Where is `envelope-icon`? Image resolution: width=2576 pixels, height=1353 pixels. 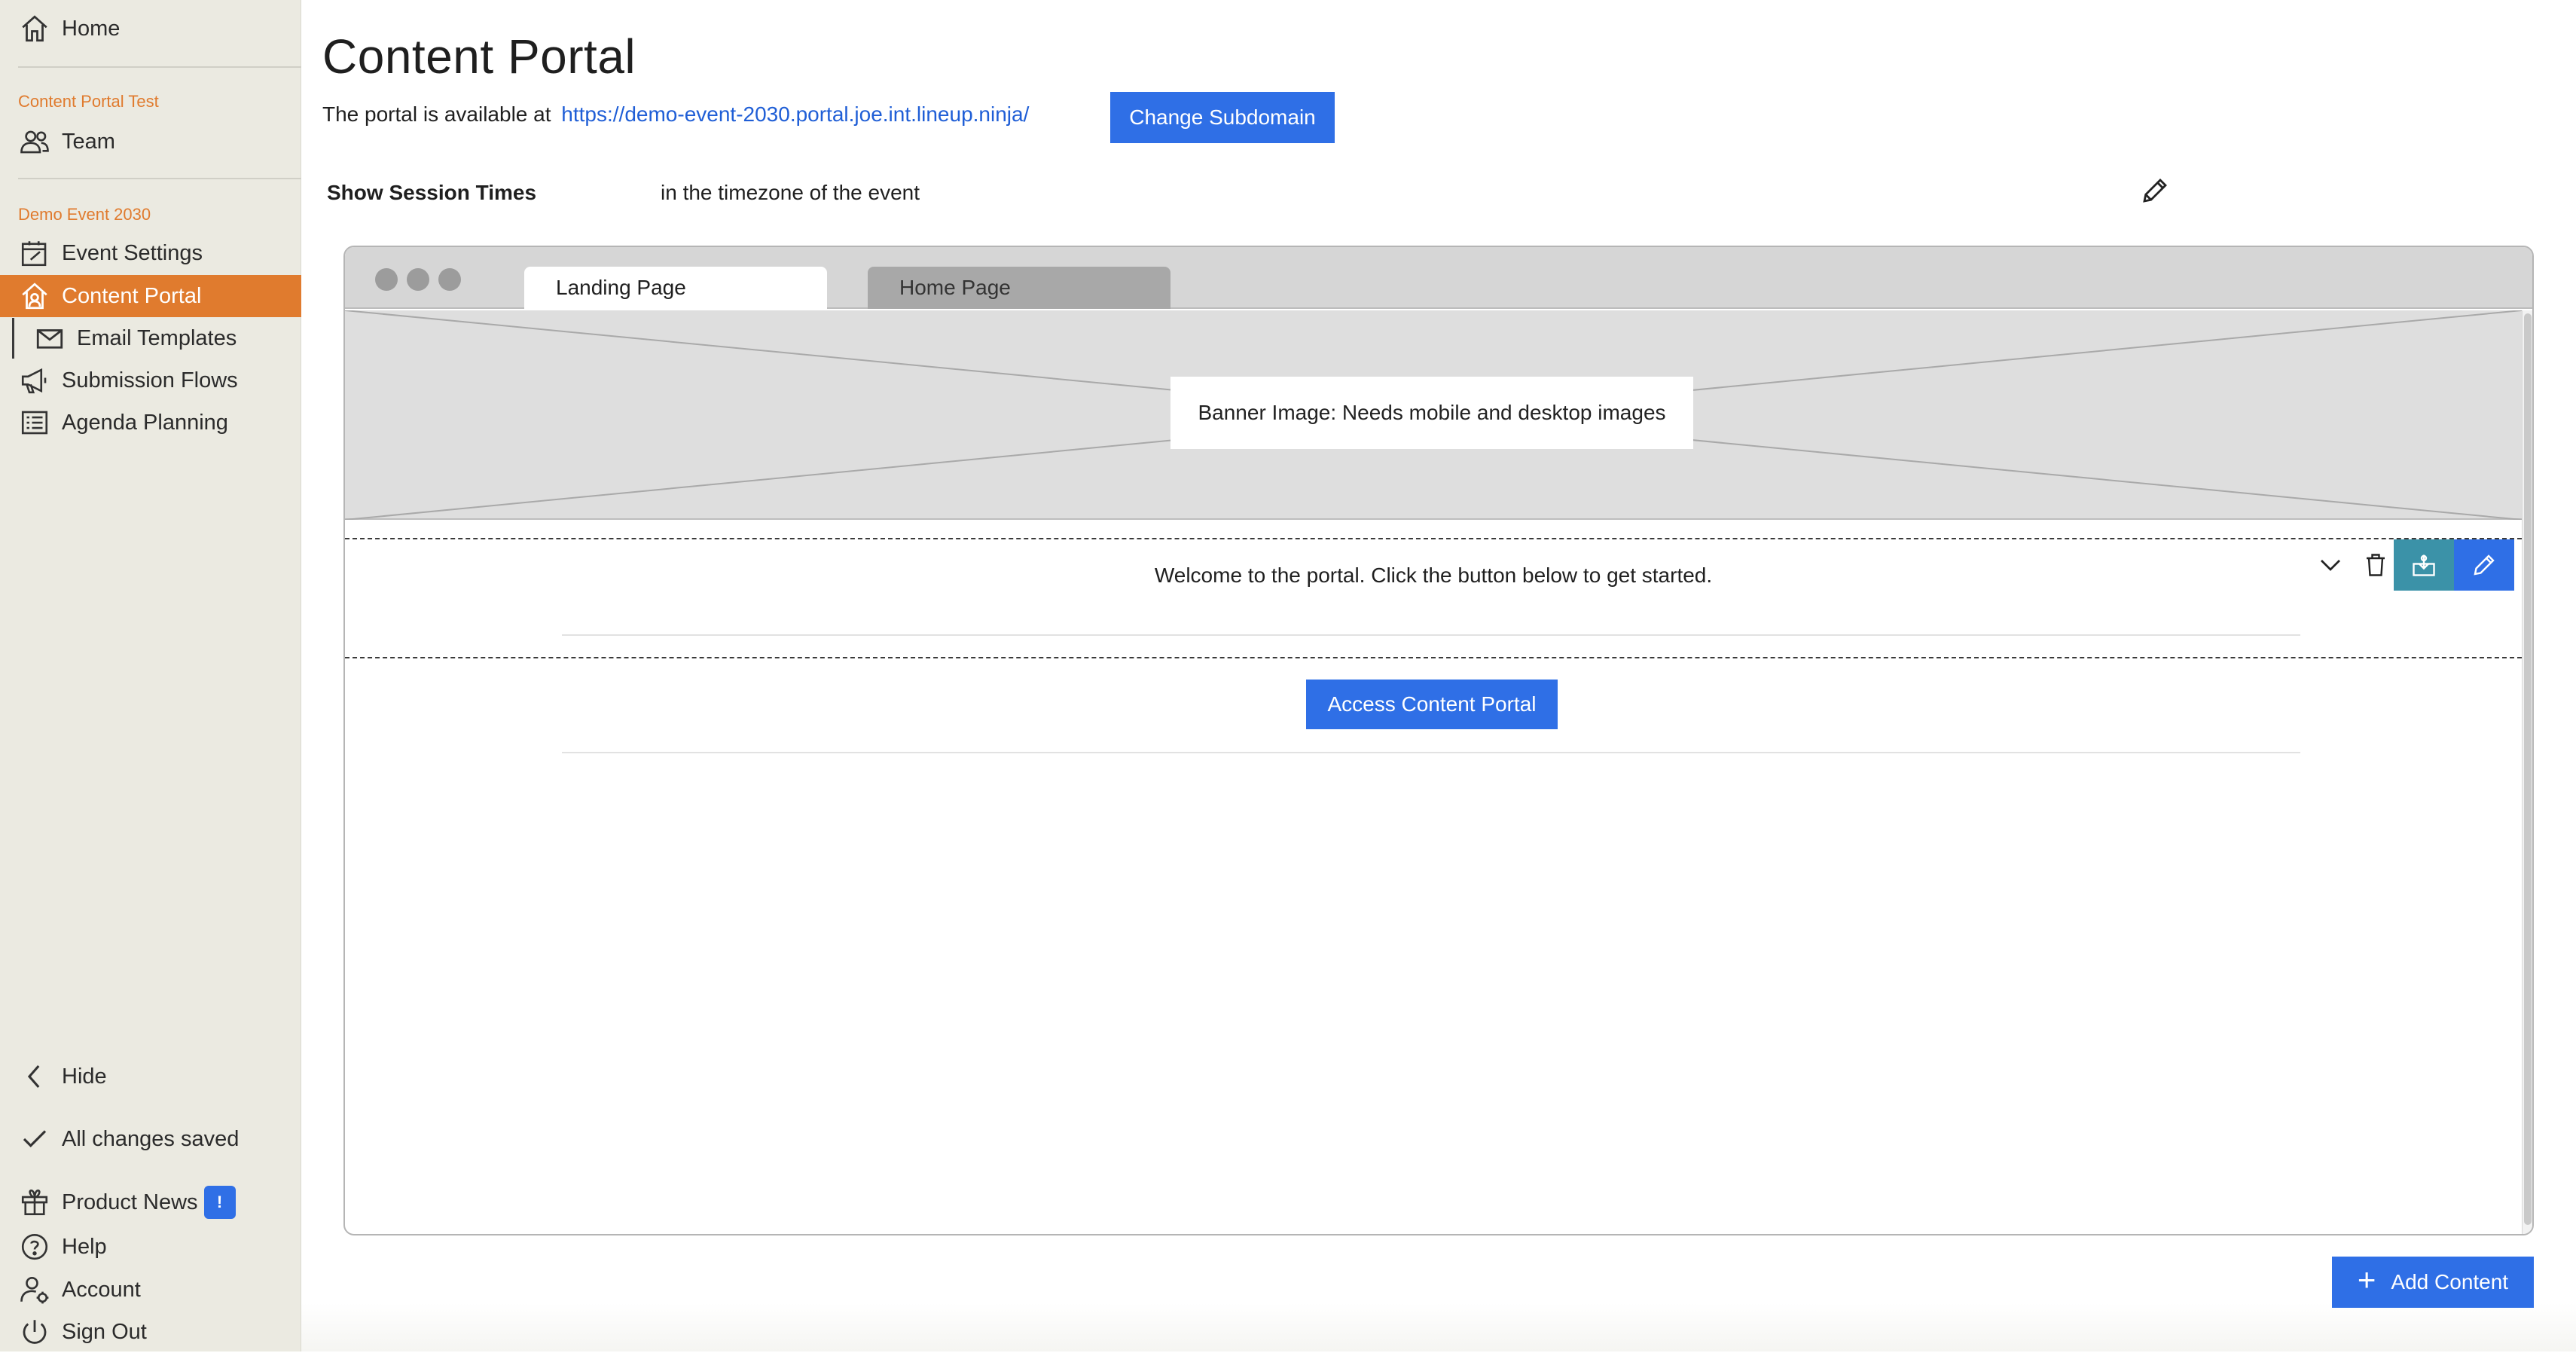 envelope-icon is located at coordinates (50, 338).